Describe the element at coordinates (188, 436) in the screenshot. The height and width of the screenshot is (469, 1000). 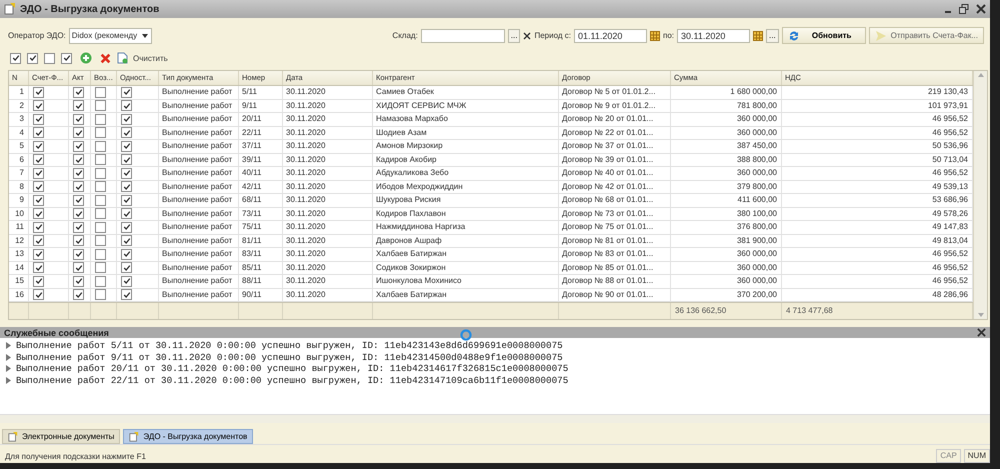
I see `window-tab: ЭДО - Выгрузка документов` at that location.